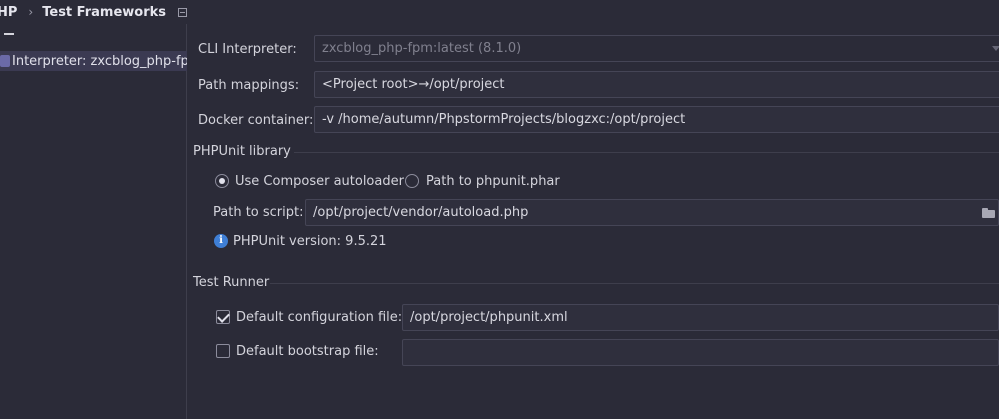 The height and width of the screenshot is (419, 999). What do you see at coordinates (247, 49) in the screenshot?
I see `cli-interpreter-label: CLI Interpreter:` at bounding box center [247, 49].